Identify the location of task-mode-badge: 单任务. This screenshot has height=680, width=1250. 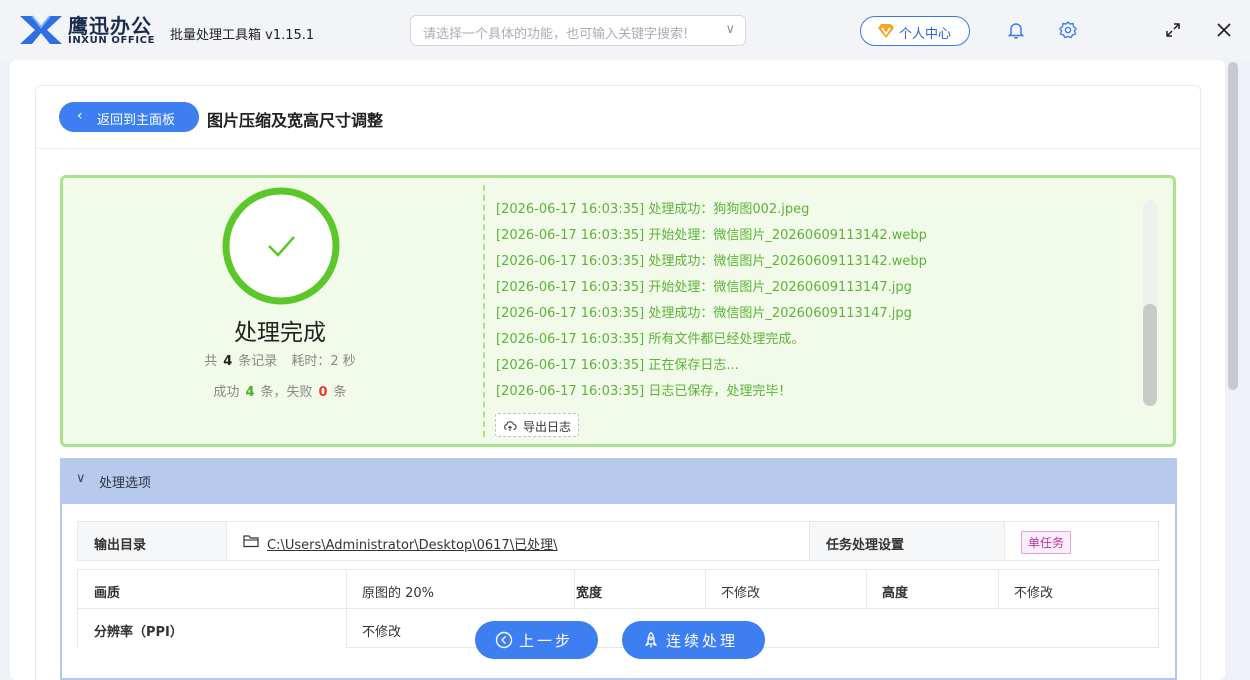
(1046, 542).